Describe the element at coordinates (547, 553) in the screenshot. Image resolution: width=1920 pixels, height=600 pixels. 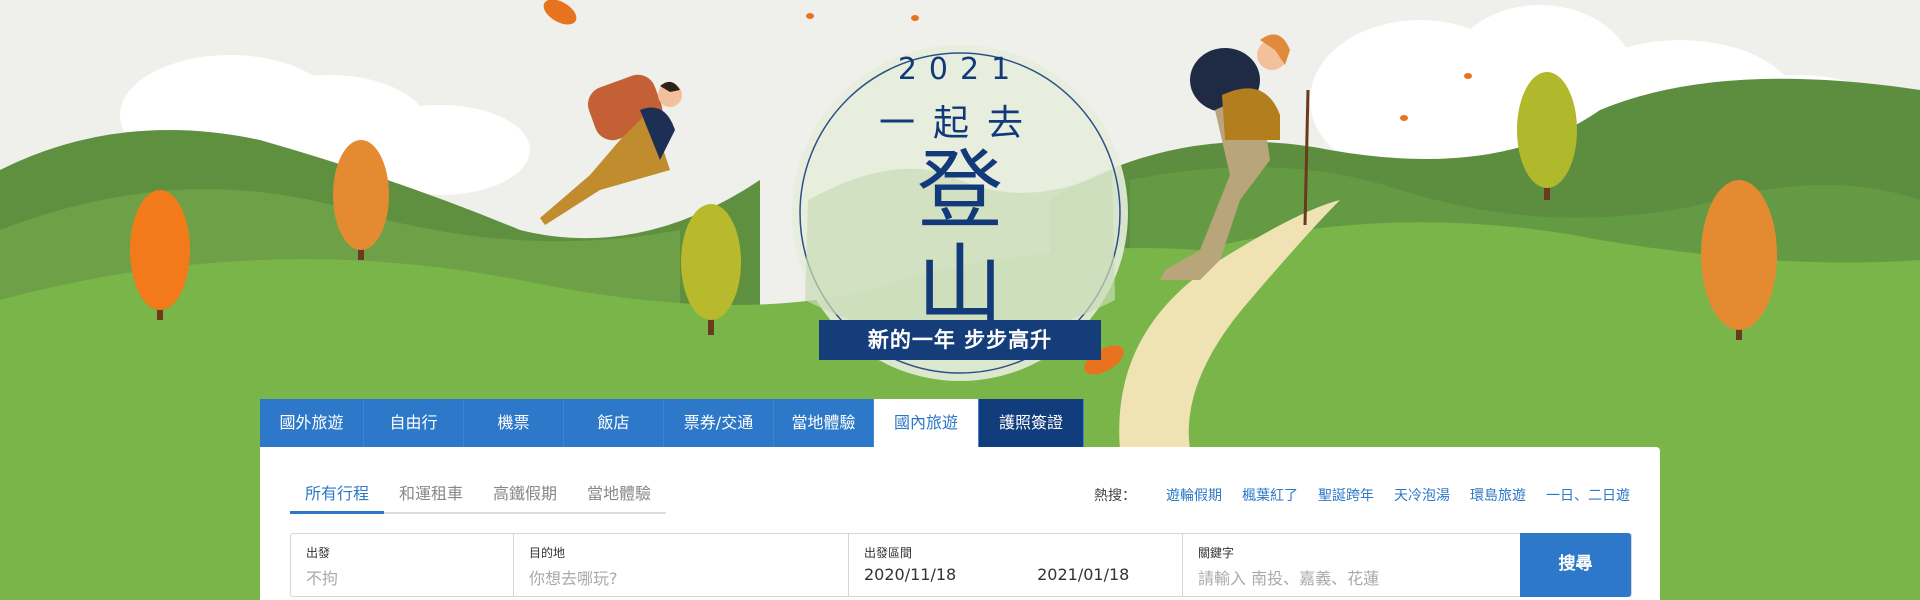
I see `destination-label: 目的地` at that location.